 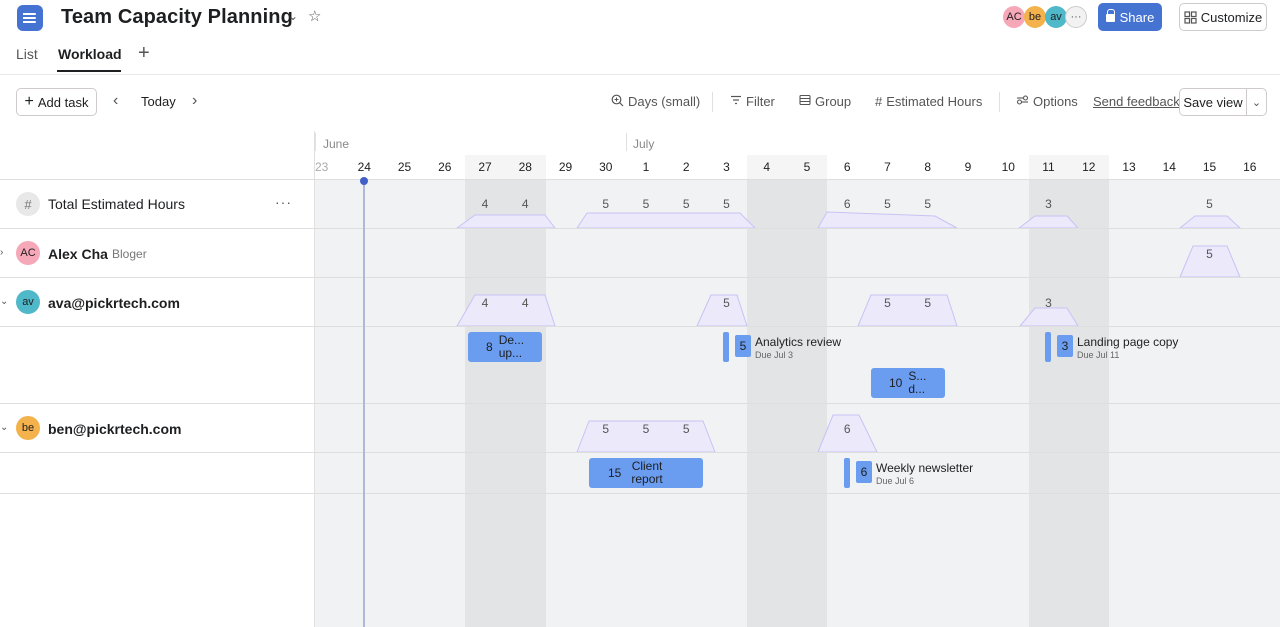 I want to click on customize-icon, so click(x=1190, y=17).